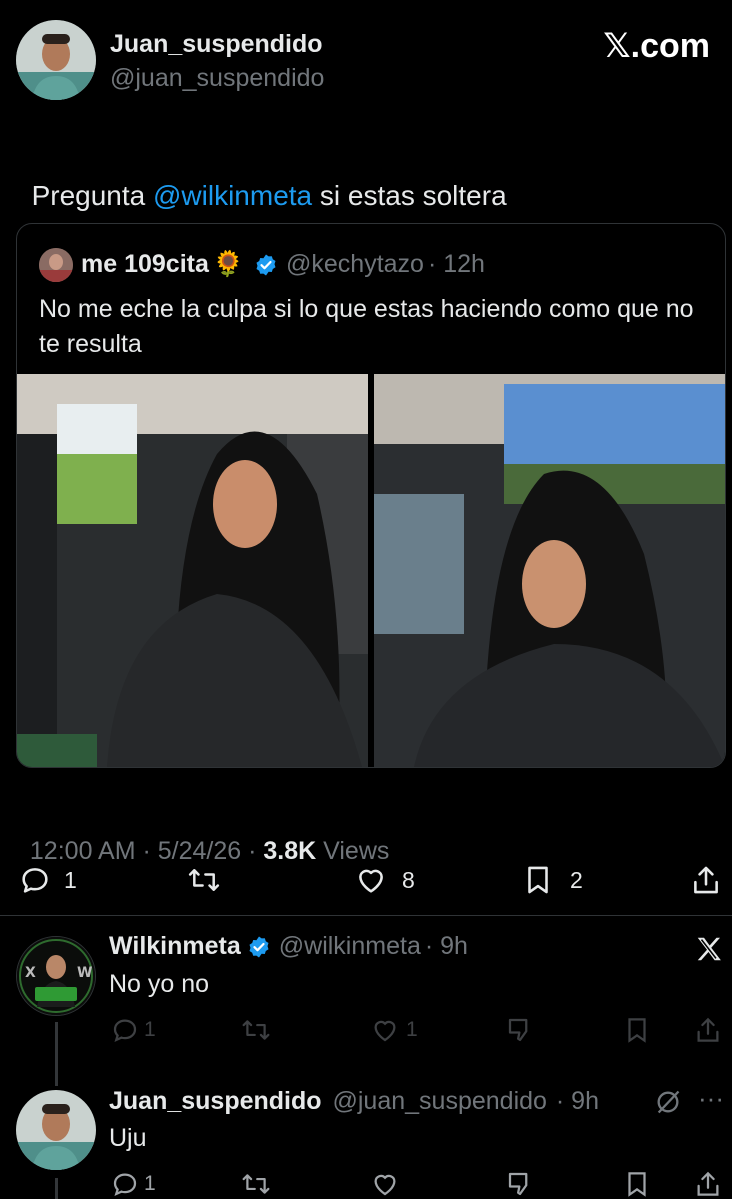 The width and height of the screenshot is (732, 1199). Describe the element at coordinates (30, 973) in the screenshot. I see `svg-text: X` at that location.